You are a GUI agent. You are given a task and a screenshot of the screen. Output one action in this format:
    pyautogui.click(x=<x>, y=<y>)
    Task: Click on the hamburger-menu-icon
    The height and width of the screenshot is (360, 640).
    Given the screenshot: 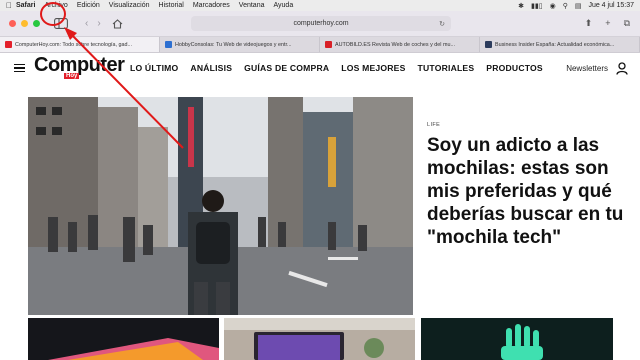 What is the action you would take?
    pyautogui.click(x=19, y=68)
    